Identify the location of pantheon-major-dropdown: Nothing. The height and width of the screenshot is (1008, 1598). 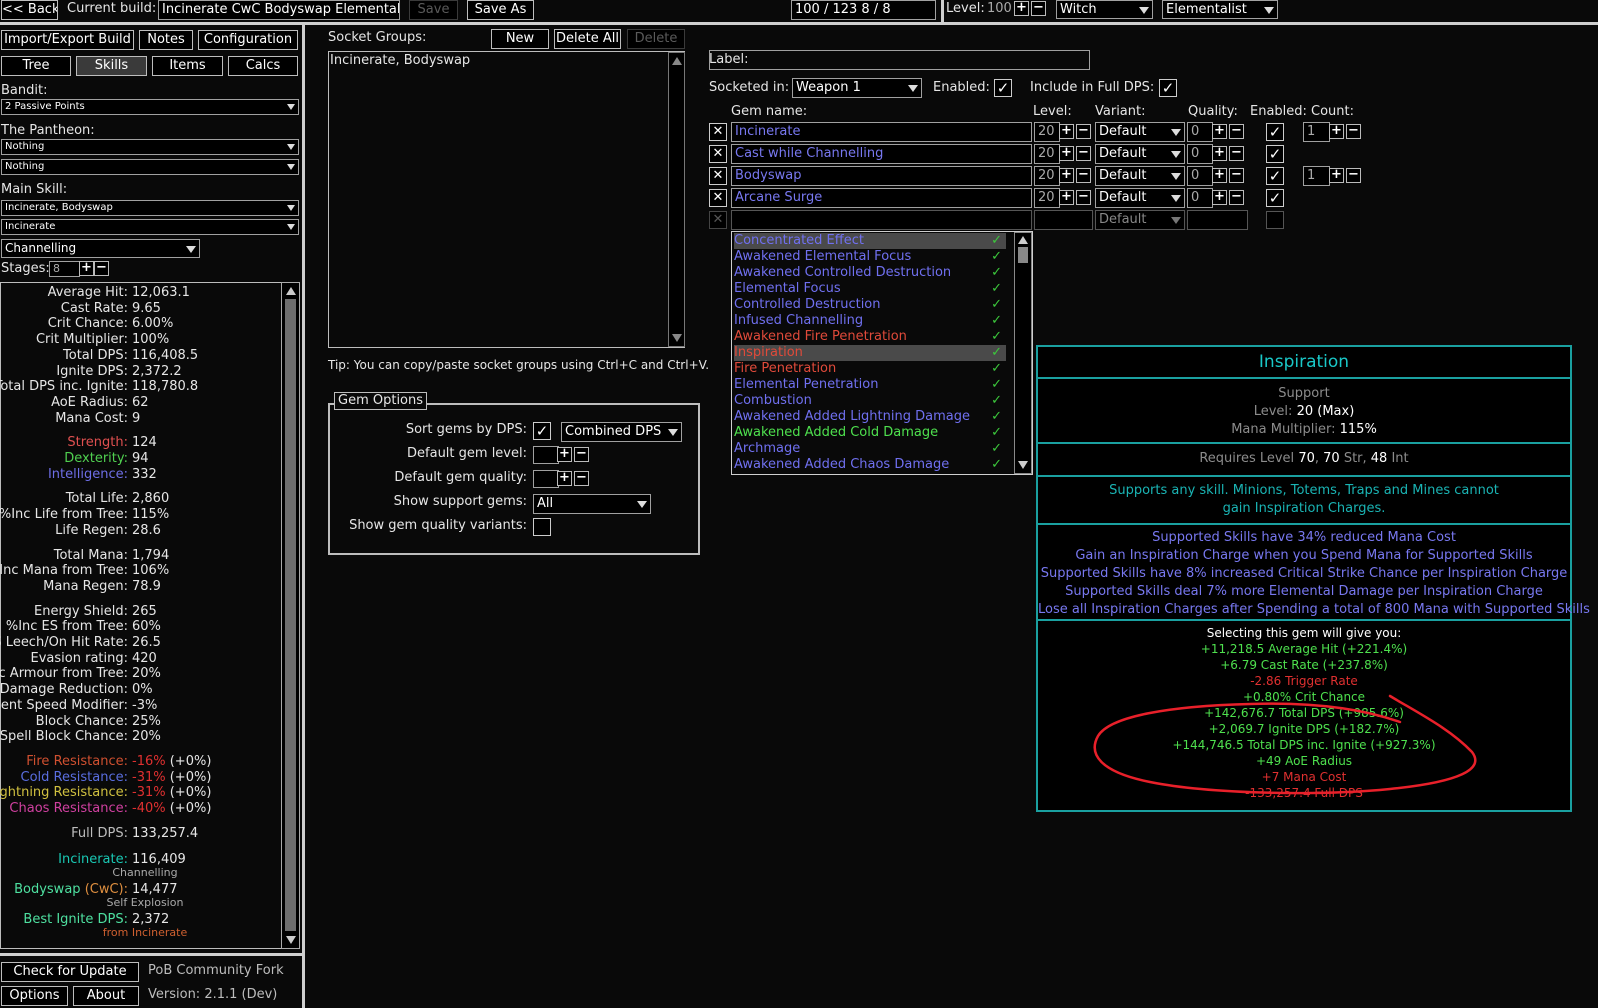
(150, 147).